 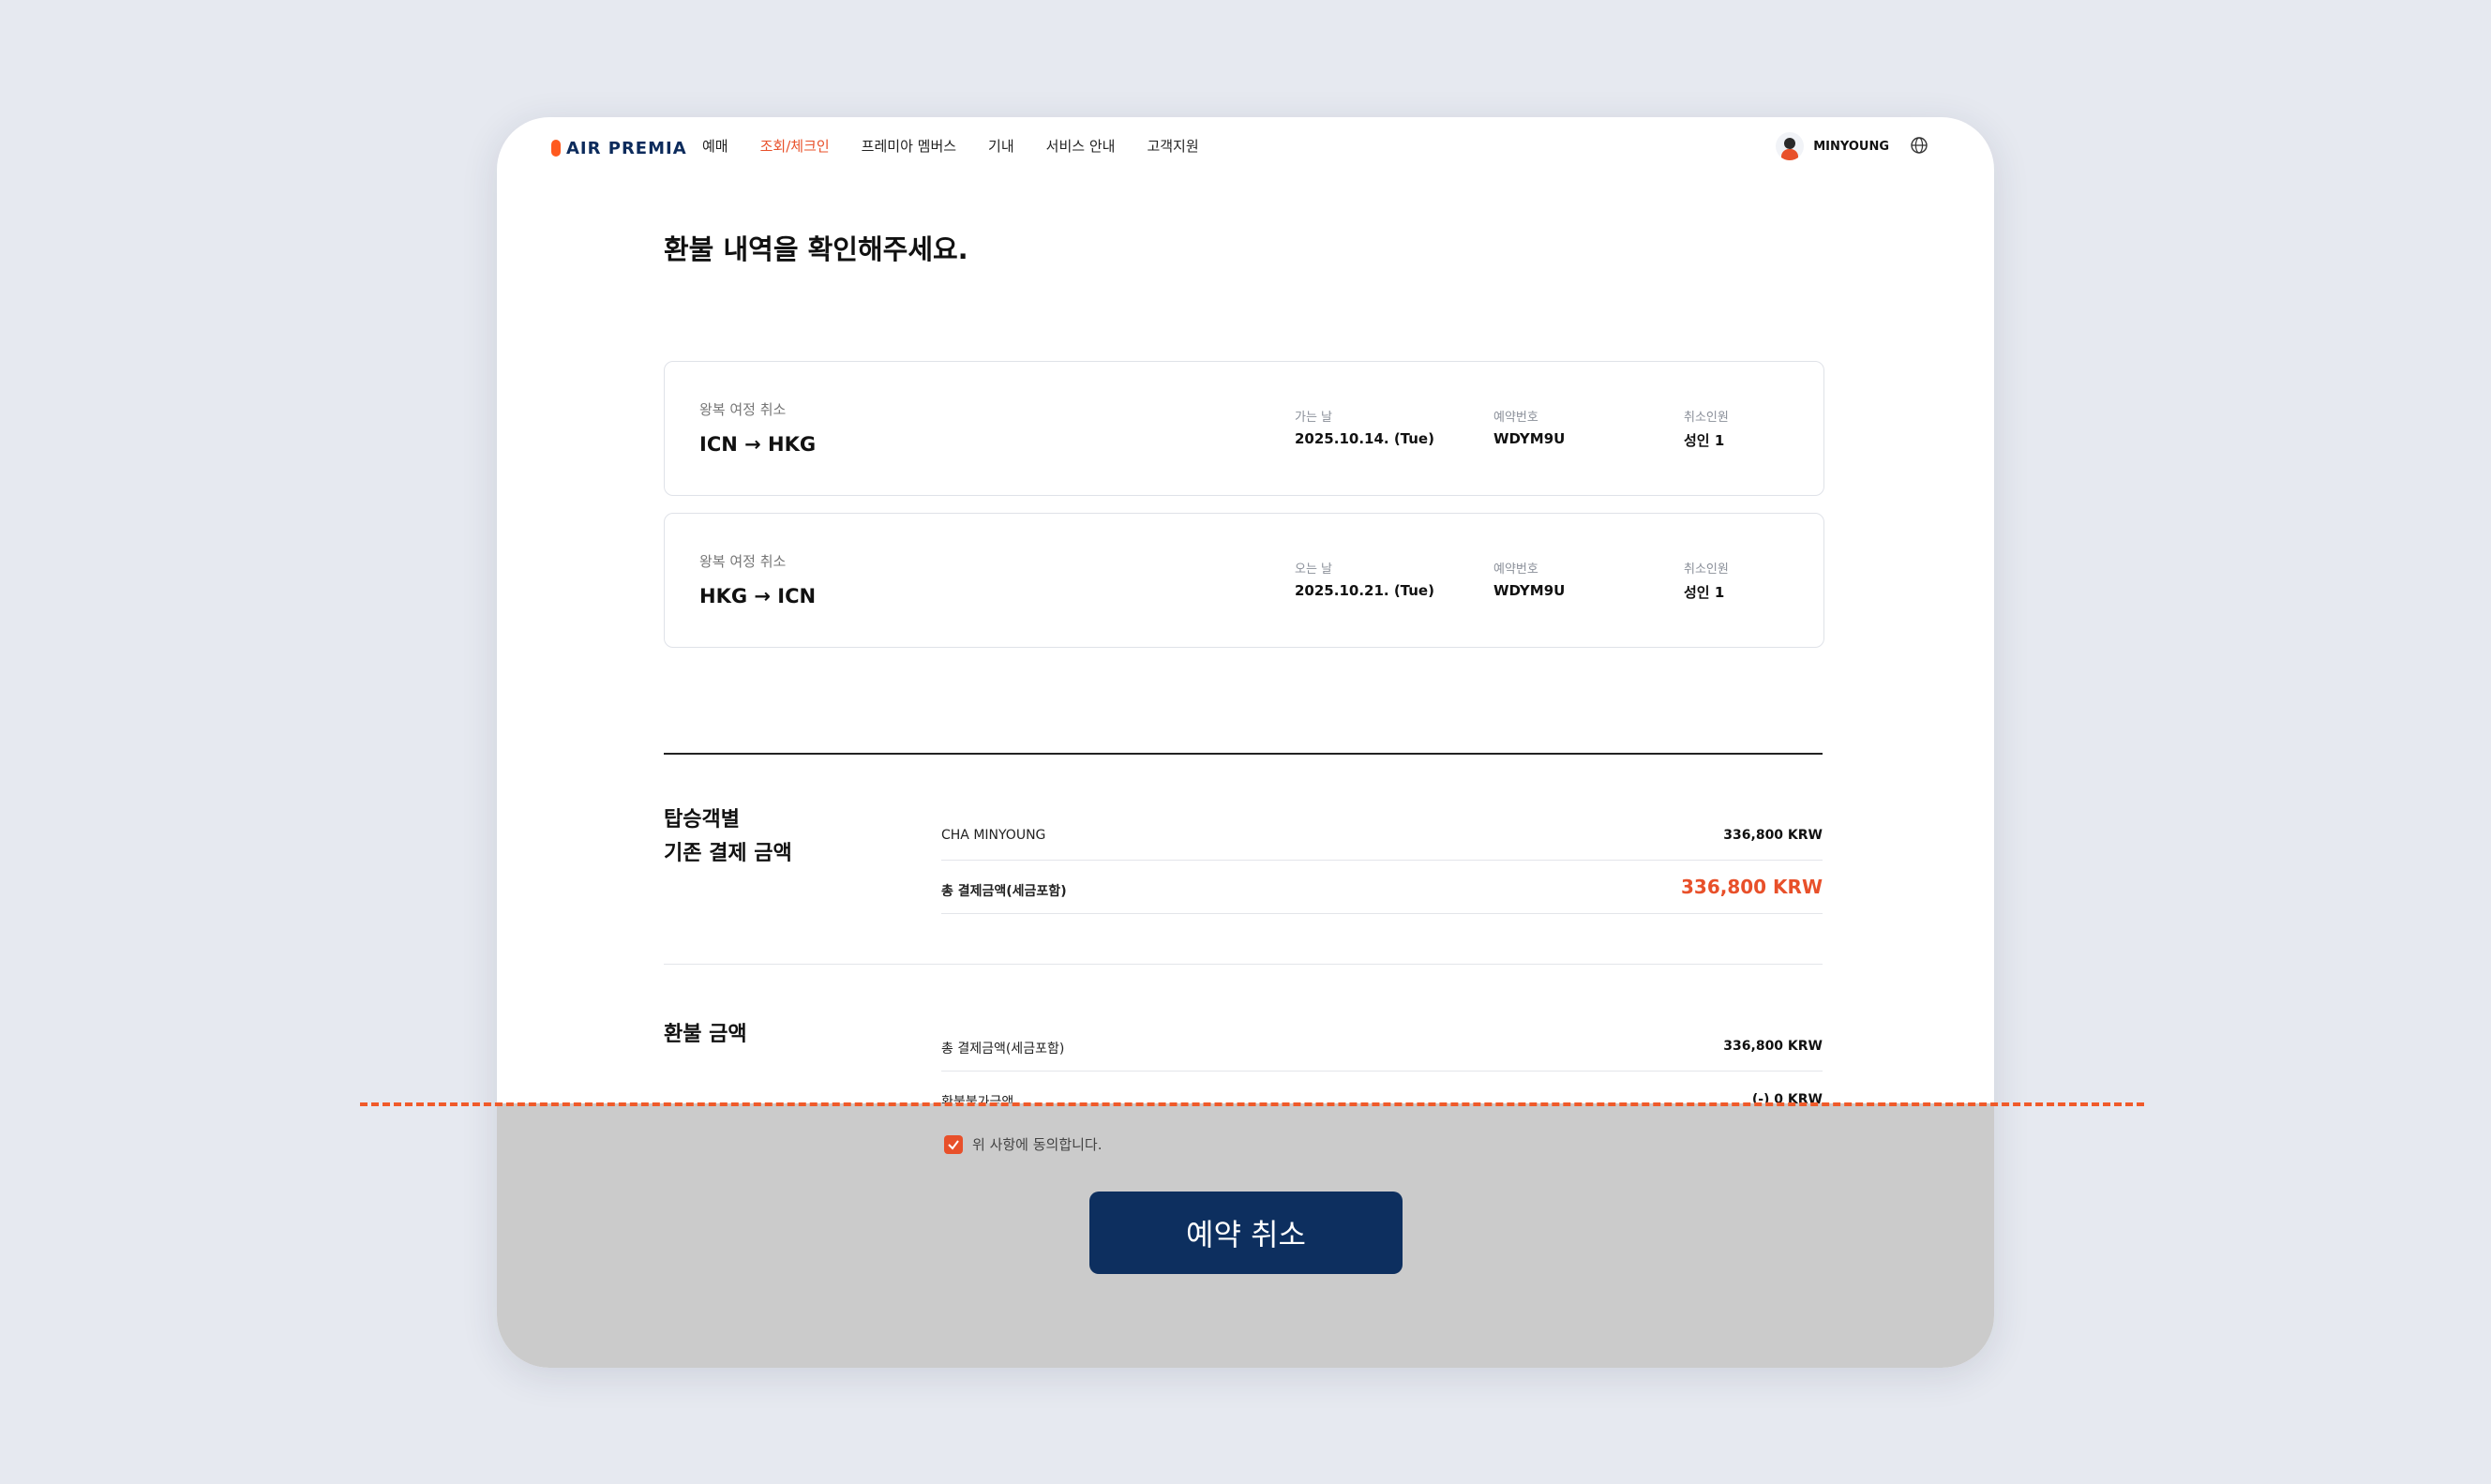 I want to click on user-name: MINYOUNG, so click(x=1851, y=146).